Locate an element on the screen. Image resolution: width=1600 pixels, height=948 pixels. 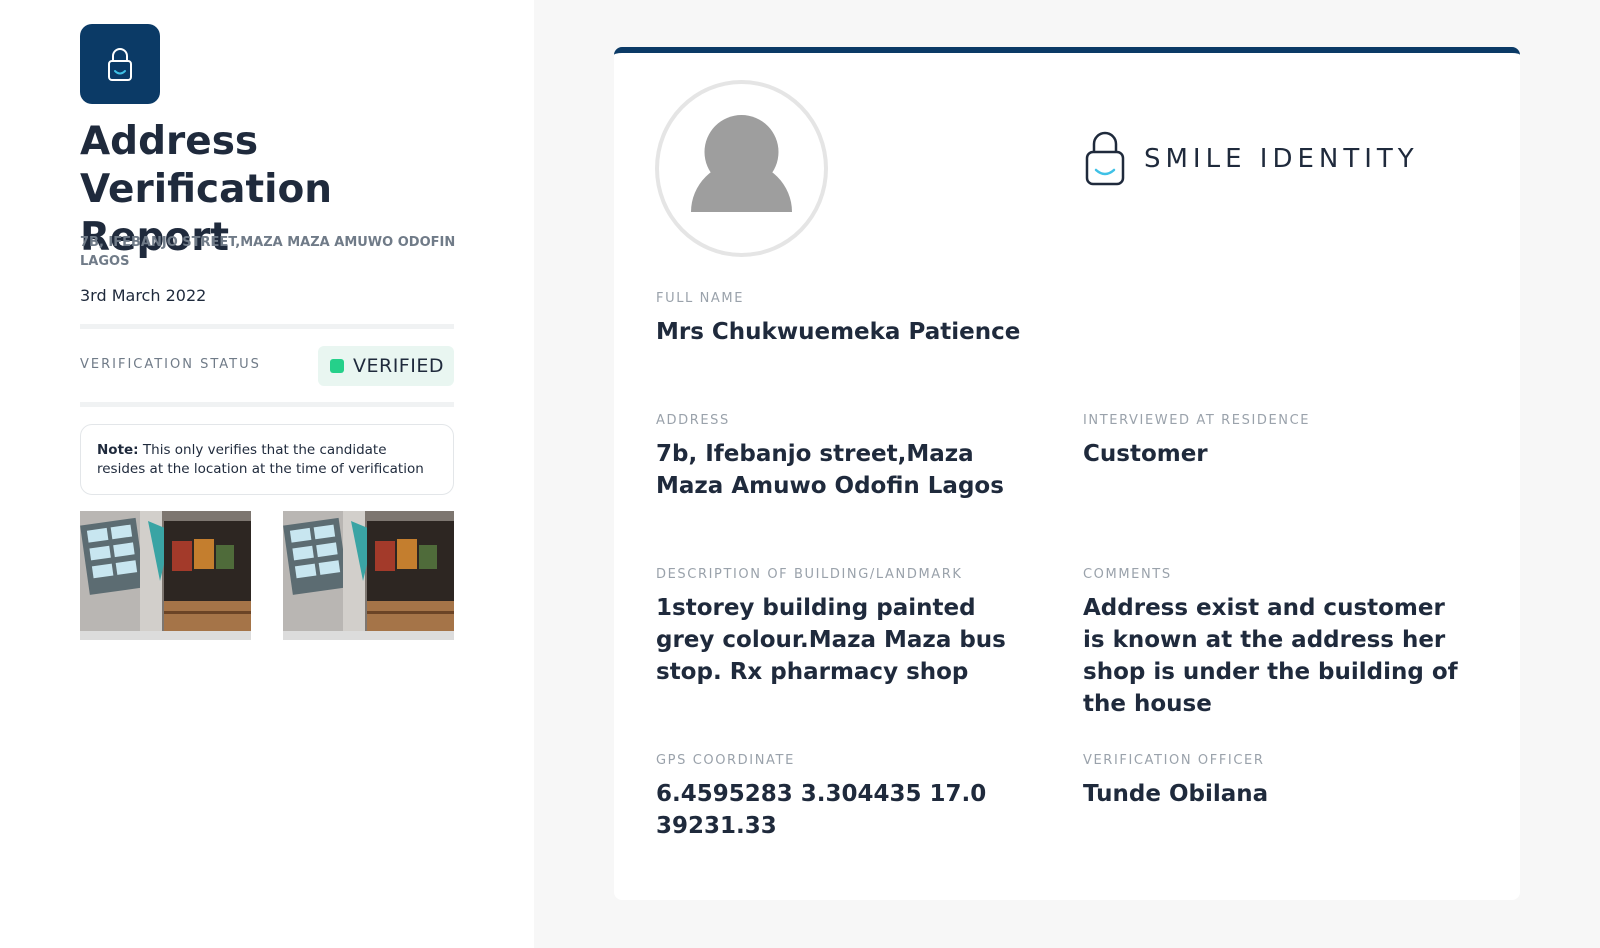
report-date: 3rd March 2022 is located at coordinates (143, 295).